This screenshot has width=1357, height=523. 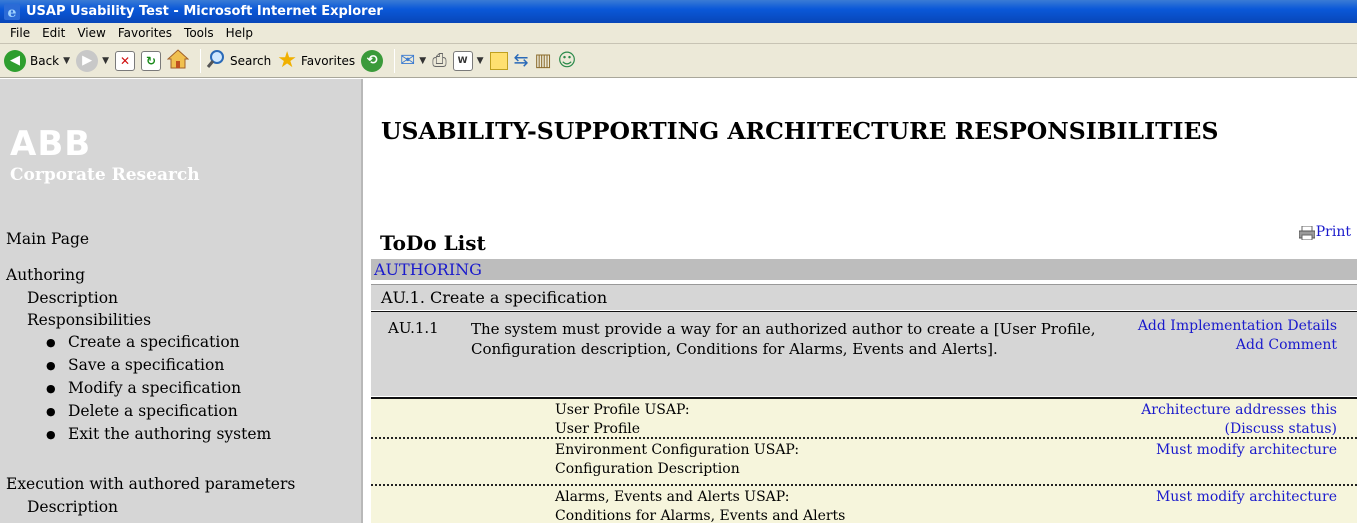 What do you see at coordinates (150, 507) in the screenshot?
I see `nav-execution-description: Description` at bounding box center [150, 507].